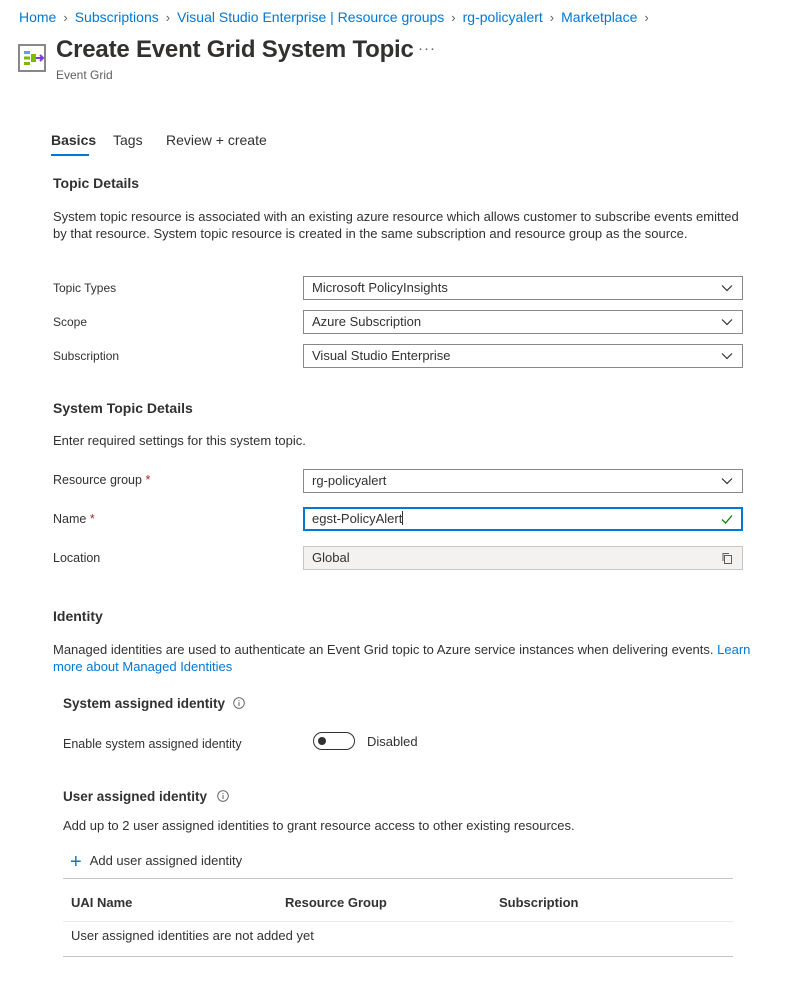  What do you see at coordinates (76, 862) in the screenshot?
I see `plus-icon: +` at bounding box center [76, 862].